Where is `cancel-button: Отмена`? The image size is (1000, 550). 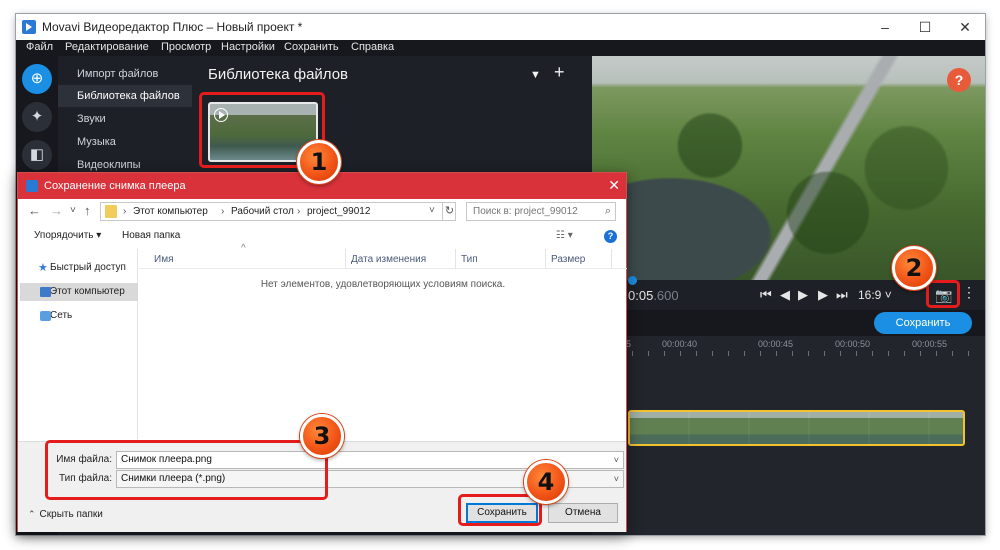
cancel-button: Отмена is located at coordinates (583, 513).